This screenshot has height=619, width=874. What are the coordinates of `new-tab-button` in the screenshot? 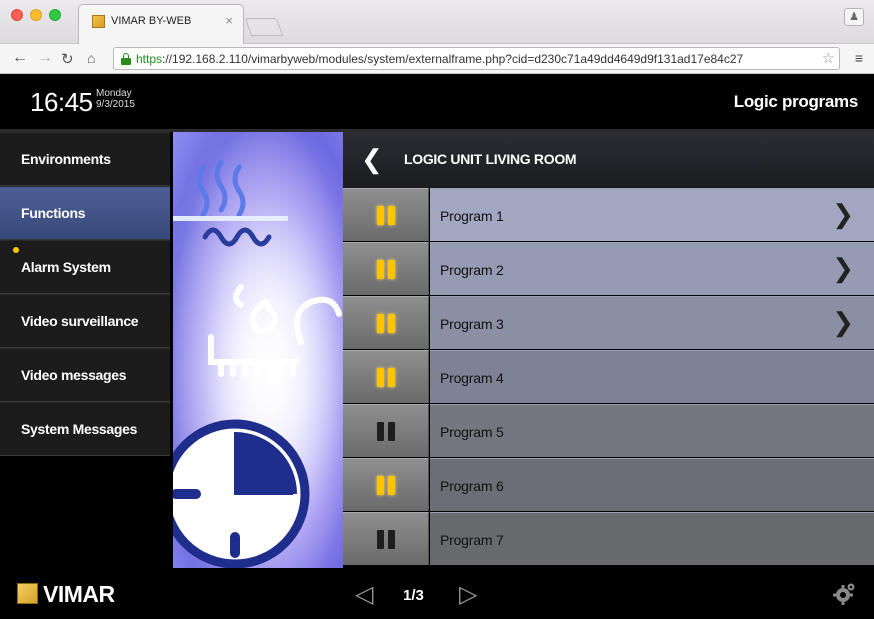 It's located at (264, 27).